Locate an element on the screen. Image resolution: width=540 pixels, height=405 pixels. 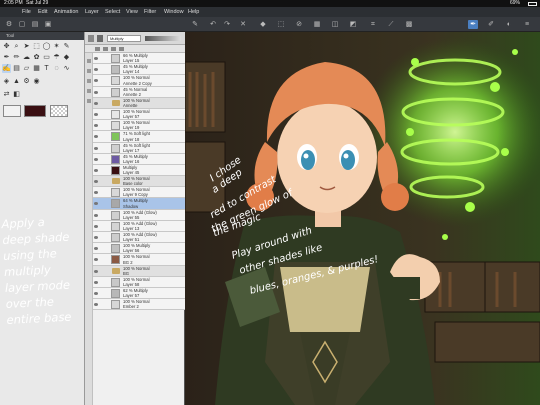
transparent-color-swatch is located at coordinates (59, 111).